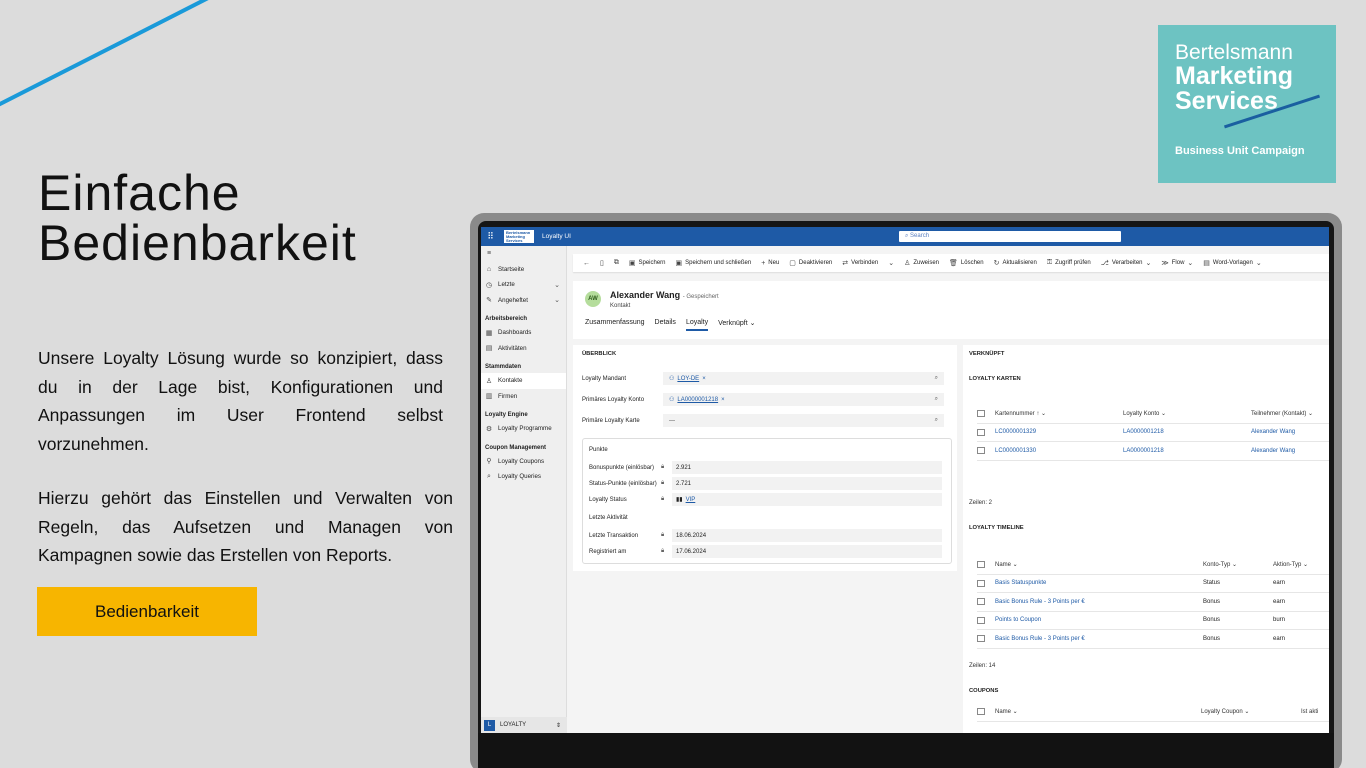  Describe the element at coordinates (489, 285) in the screenshot. I see `clock-icon: ◷` at that location.